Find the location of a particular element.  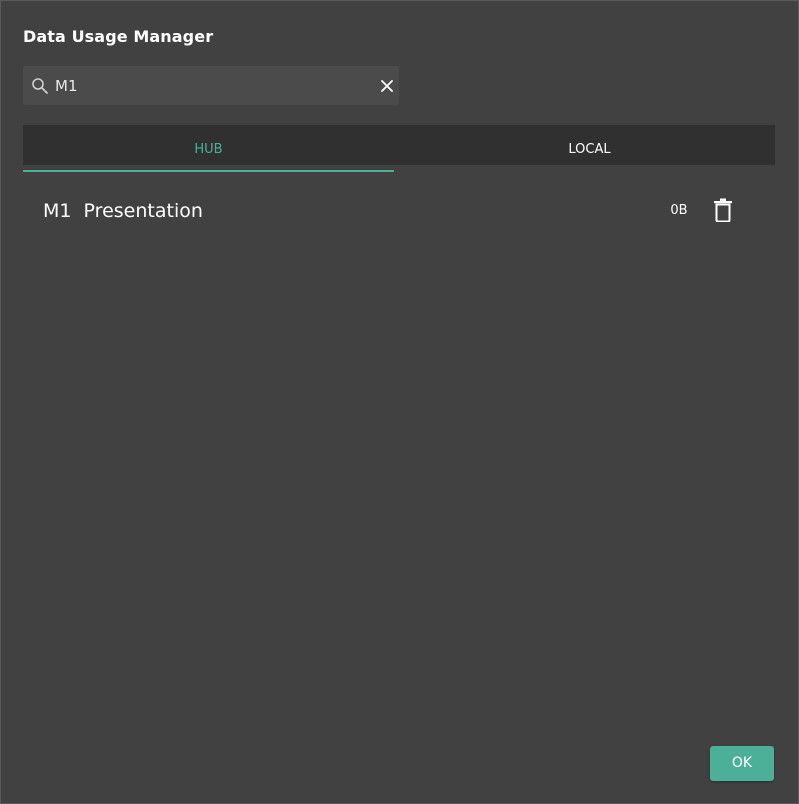

tab-local: LOCAL is located at coordinates (589, 145).